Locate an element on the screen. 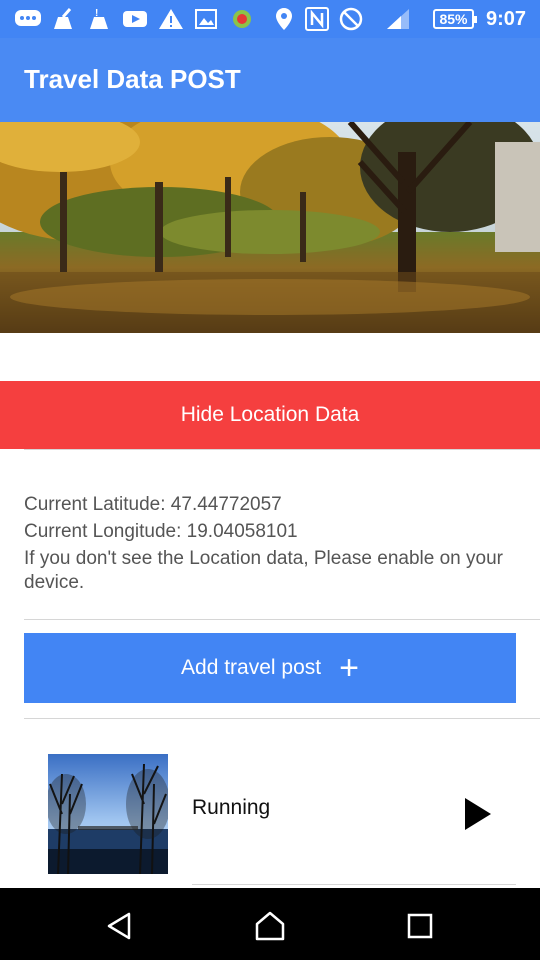  hide-location-button: Hide Location Data is located at coordinates (270, 415).